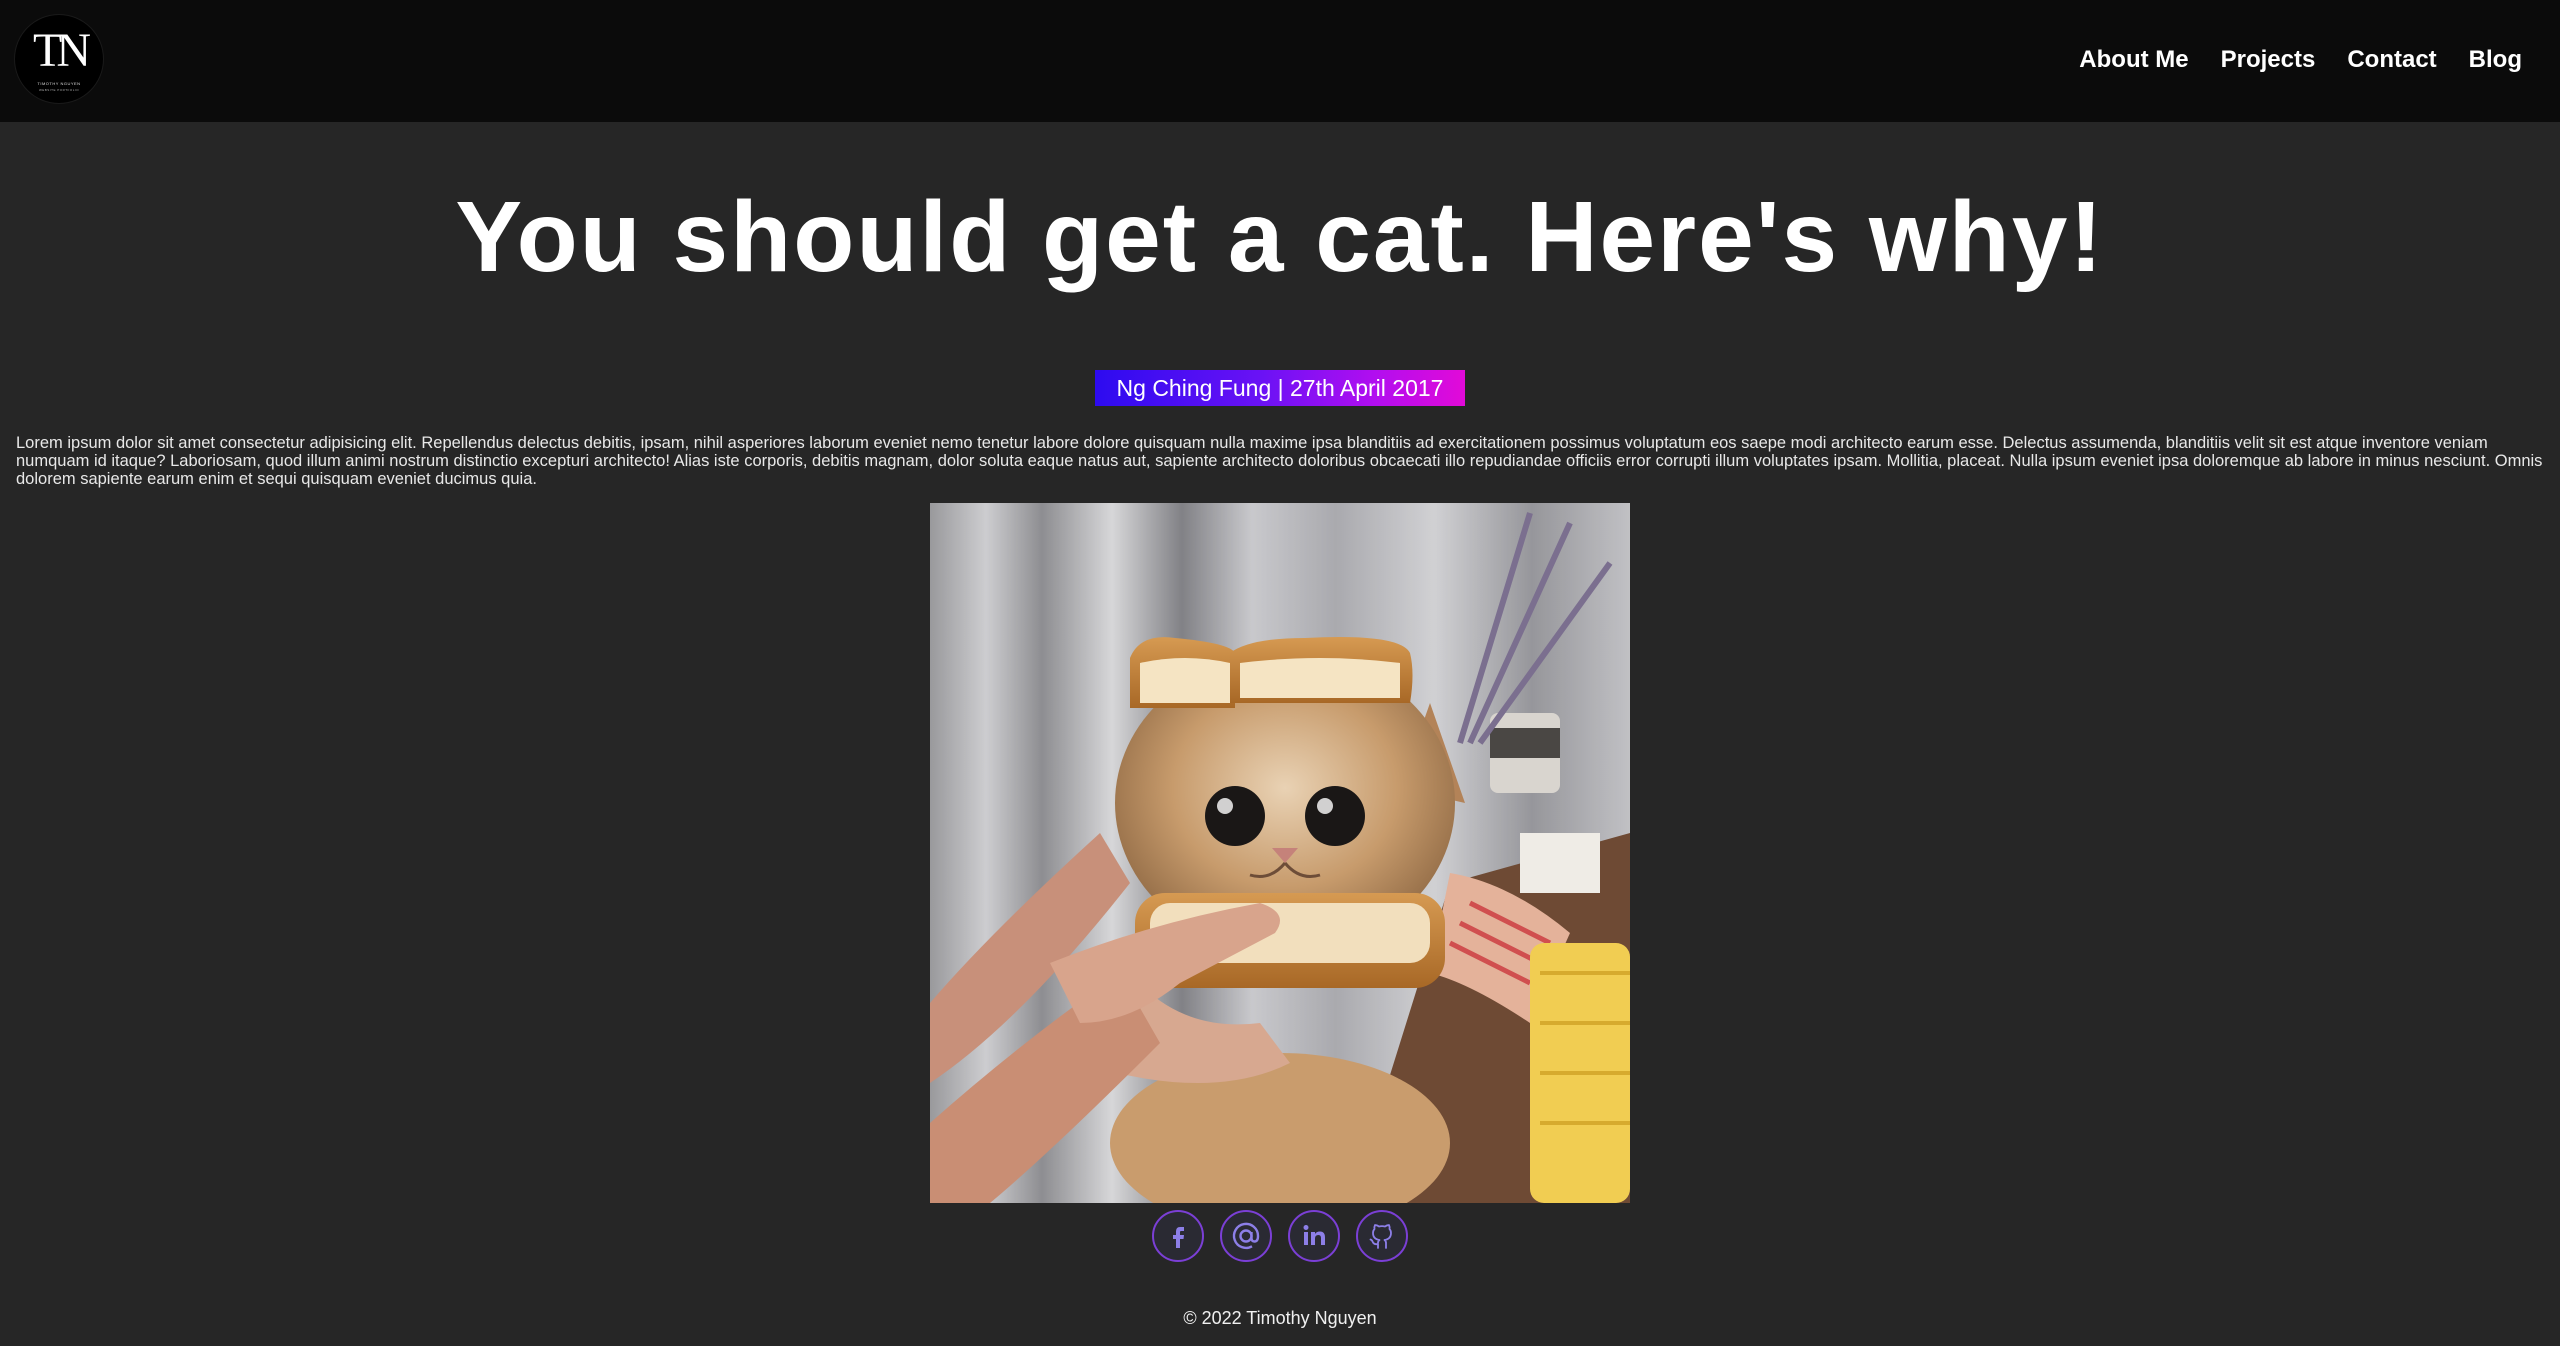 The height and width of the screenshot is (1346, 2560). I want to click on nav-projects-link: Projects, so click(2268, 60).